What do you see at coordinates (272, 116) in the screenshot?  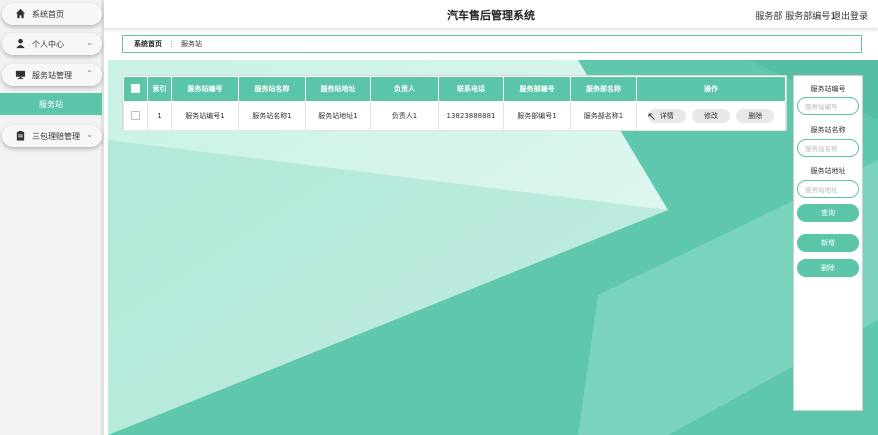 I see `cell-station-name: 服务站名称1` at bounding box center [272, 116].